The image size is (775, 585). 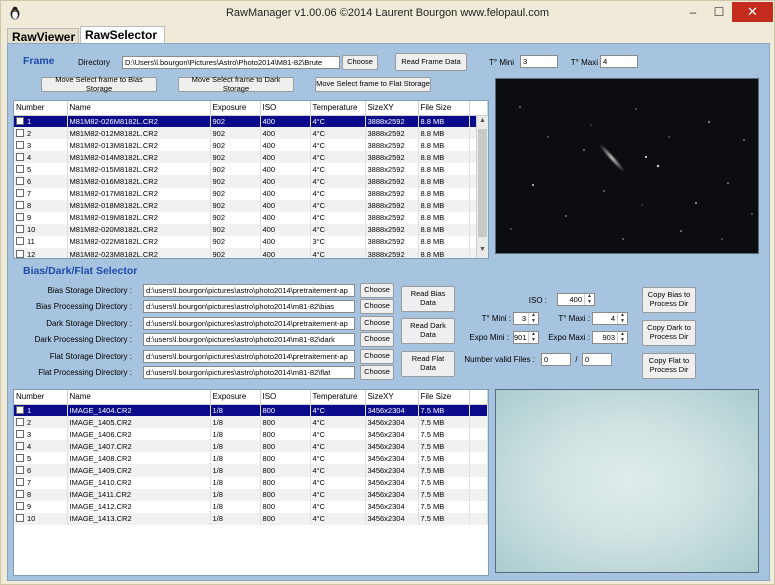 I want to click on read-flat-data-button: Read Flat Data, so click(x=428, y=364).